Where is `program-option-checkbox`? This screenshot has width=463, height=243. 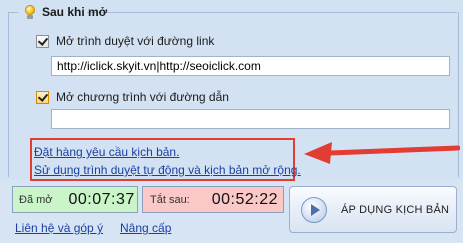 program-option-checkbox is located at coordinates (42, 97).